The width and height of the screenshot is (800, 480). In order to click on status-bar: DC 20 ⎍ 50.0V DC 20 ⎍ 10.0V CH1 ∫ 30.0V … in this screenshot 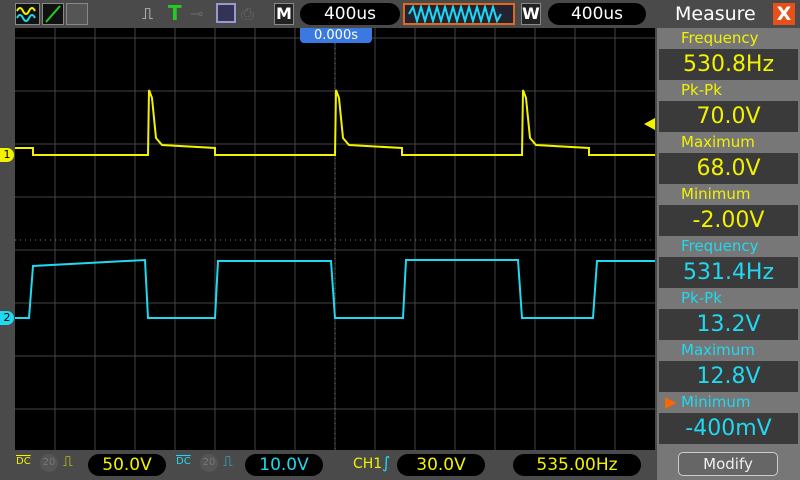, I will do `click(327, 465)`.